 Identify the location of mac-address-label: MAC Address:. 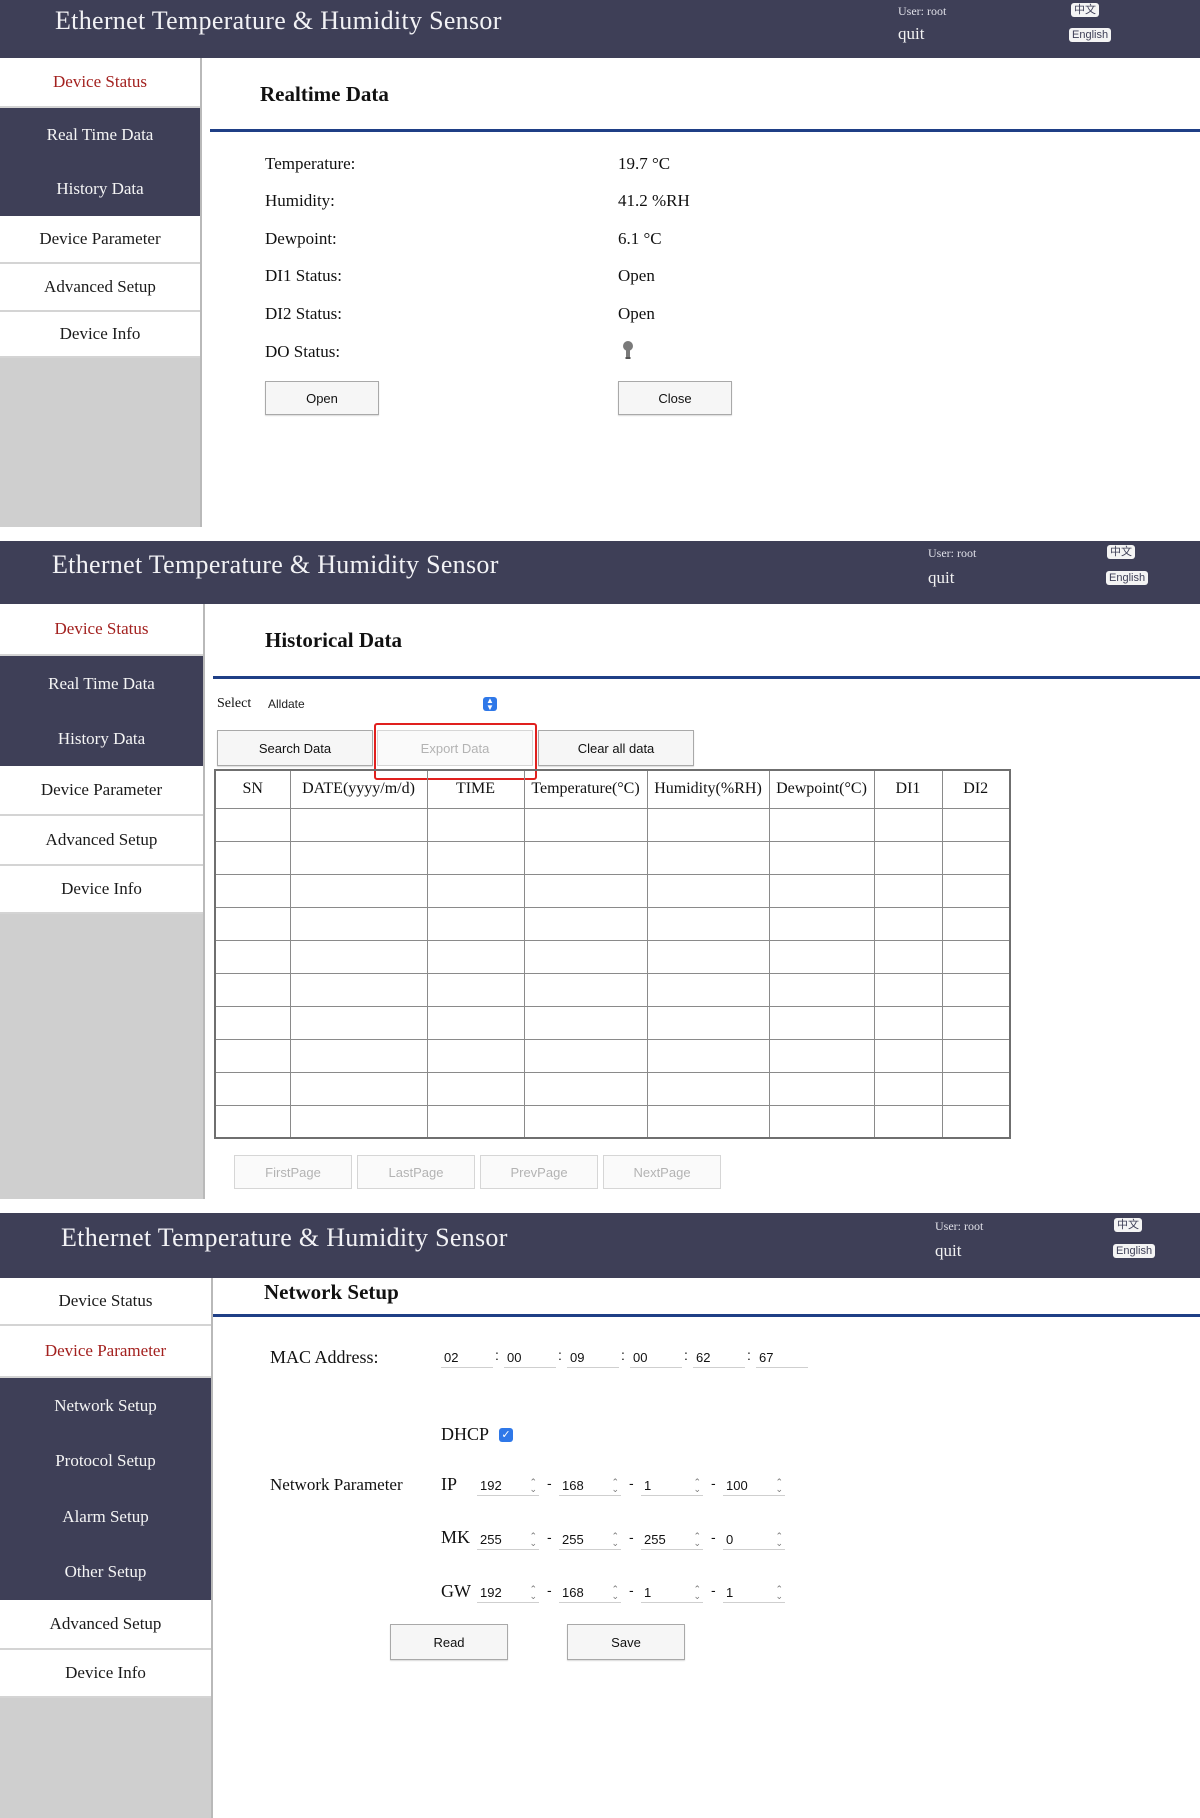
(324, 1357).